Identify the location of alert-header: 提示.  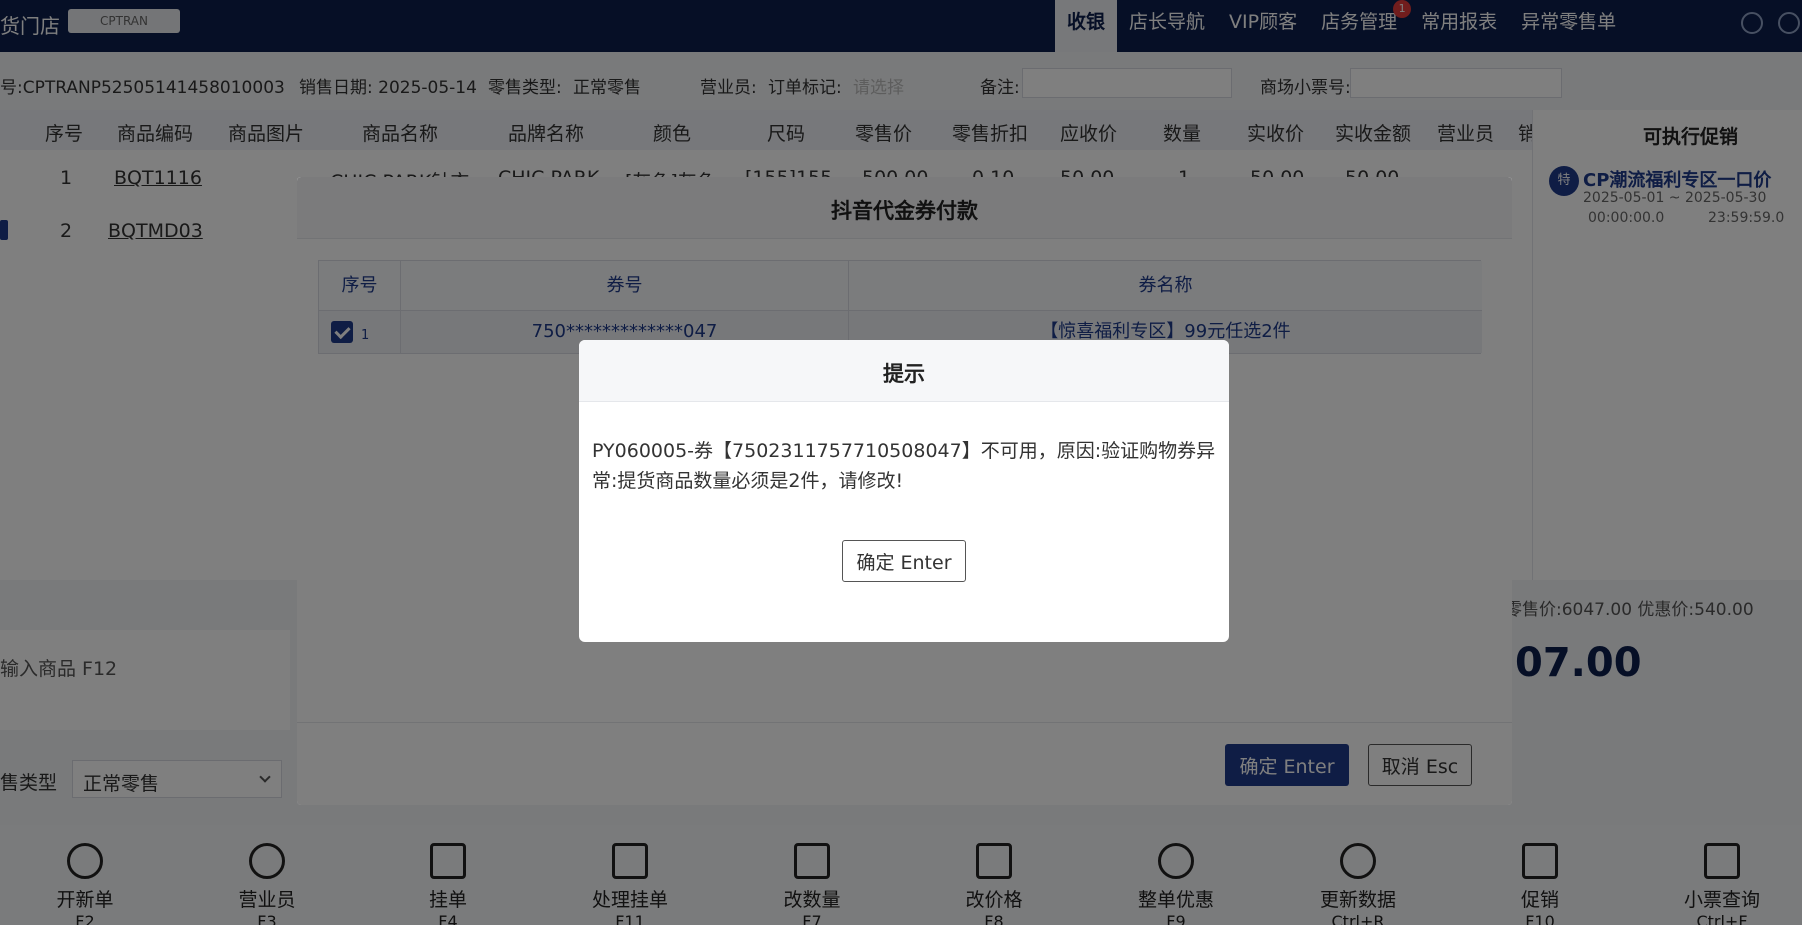
(904, 371).